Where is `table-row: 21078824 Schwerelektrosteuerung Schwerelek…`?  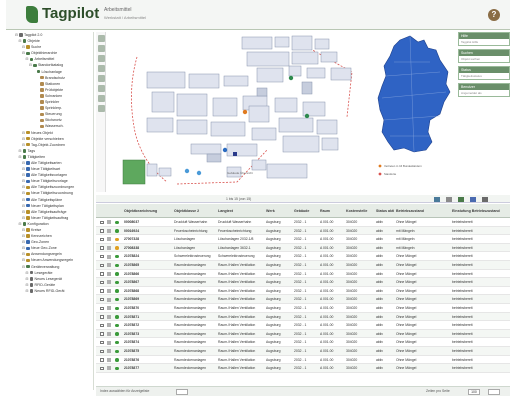
table-row: 21078824 Schwerelektrosteuerung Schwerelek… is located at coordinates (303, 256).